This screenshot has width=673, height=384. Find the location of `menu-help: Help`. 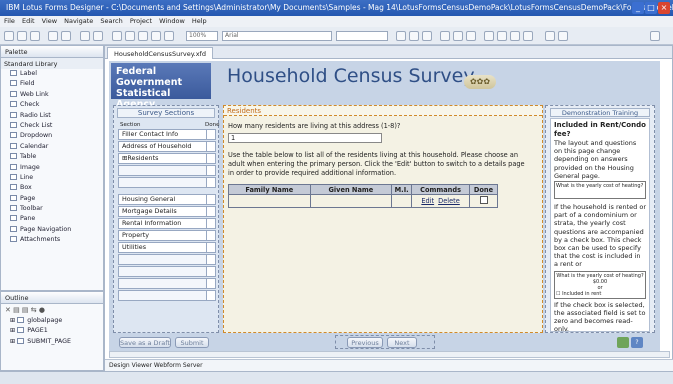

menu-help: Help is located at coordinates (199, 21).